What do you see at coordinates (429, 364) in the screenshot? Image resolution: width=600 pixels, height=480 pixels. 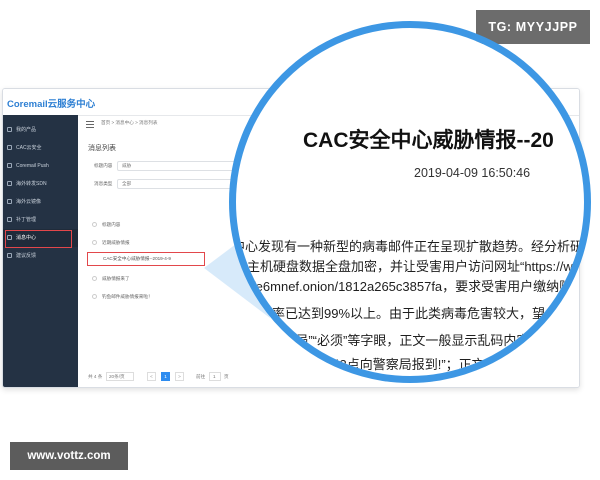 I see `zoom-text-line: 月11日下午3点向警察局报到!”；正文显示乱码；附件名` at bounding box center [429, 364].